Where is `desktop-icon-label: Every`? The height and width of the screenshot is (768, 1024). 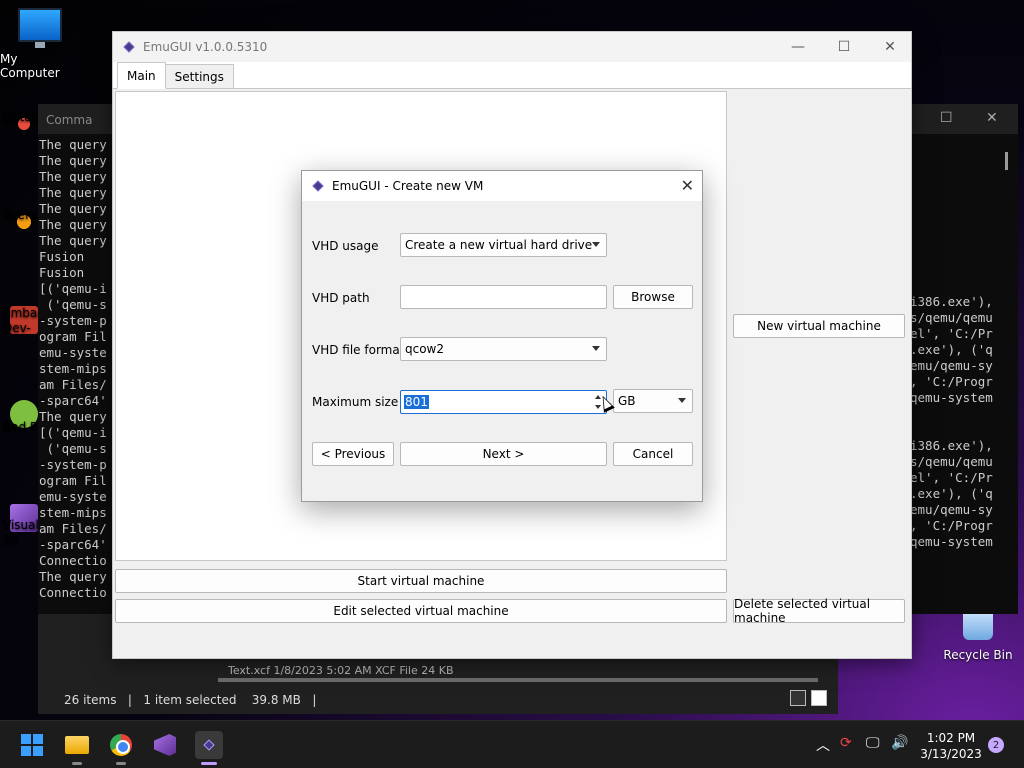 desktop-icon-label: Every is located at coordinates (20, 215).